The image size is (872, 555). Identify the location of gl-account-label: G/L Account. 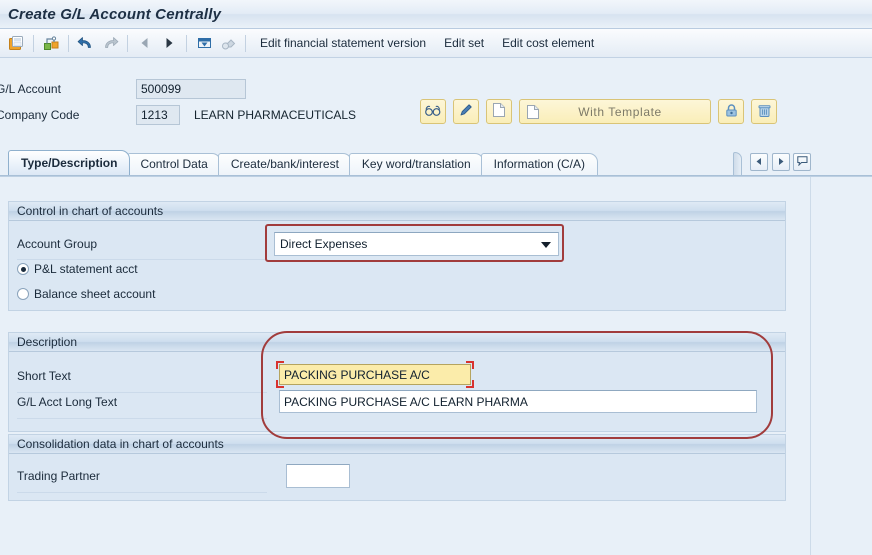
(30, 89).